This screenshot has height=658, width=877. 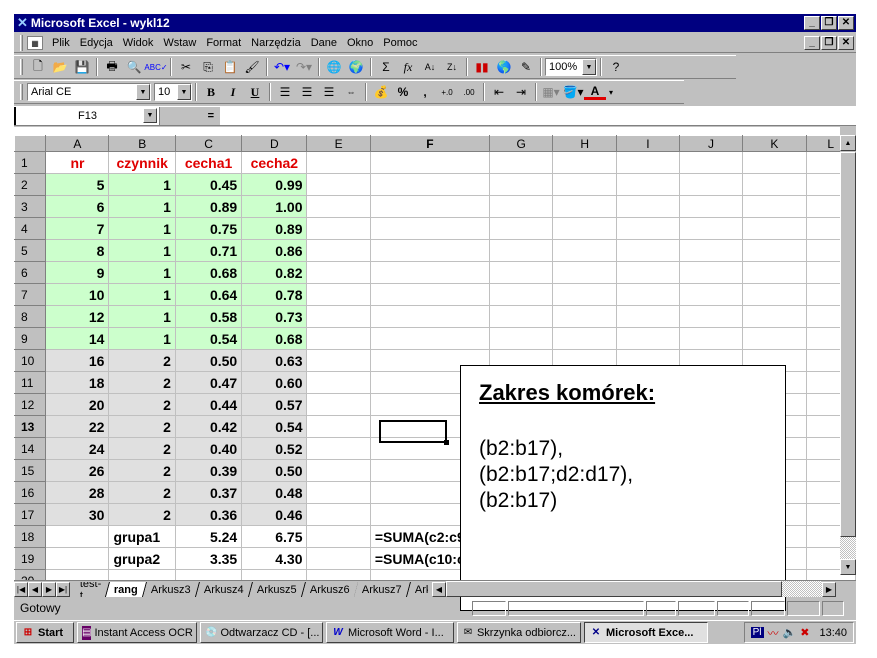 I want to click on prev-sheet-button: ◀, so click(x=35, y=589).